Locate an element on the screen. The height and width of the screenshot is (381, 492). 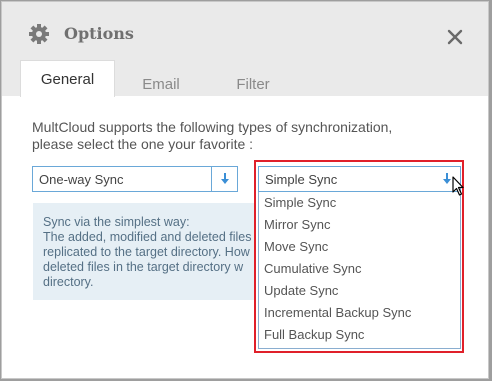
tab-email-label: Email is located at coordinates (161, 84).